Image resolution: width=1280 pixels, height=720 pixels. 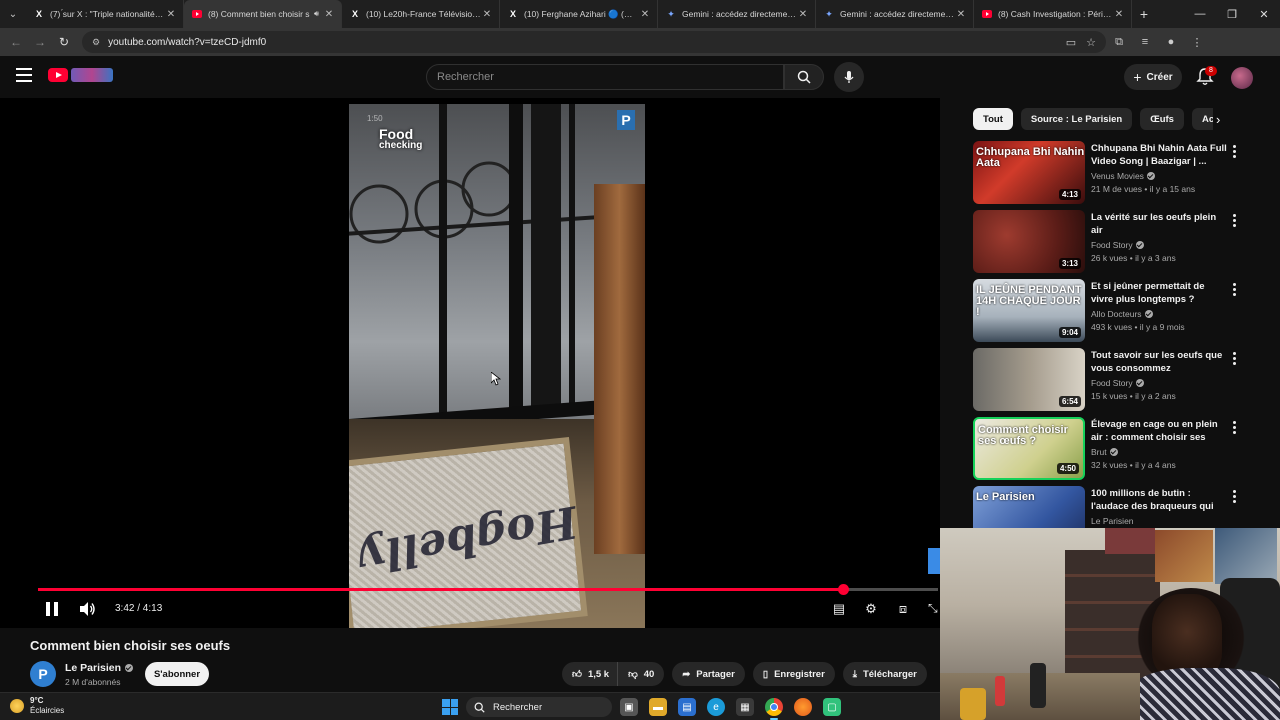 I want to click on scrubber-handle, so click(x=843, y=589).